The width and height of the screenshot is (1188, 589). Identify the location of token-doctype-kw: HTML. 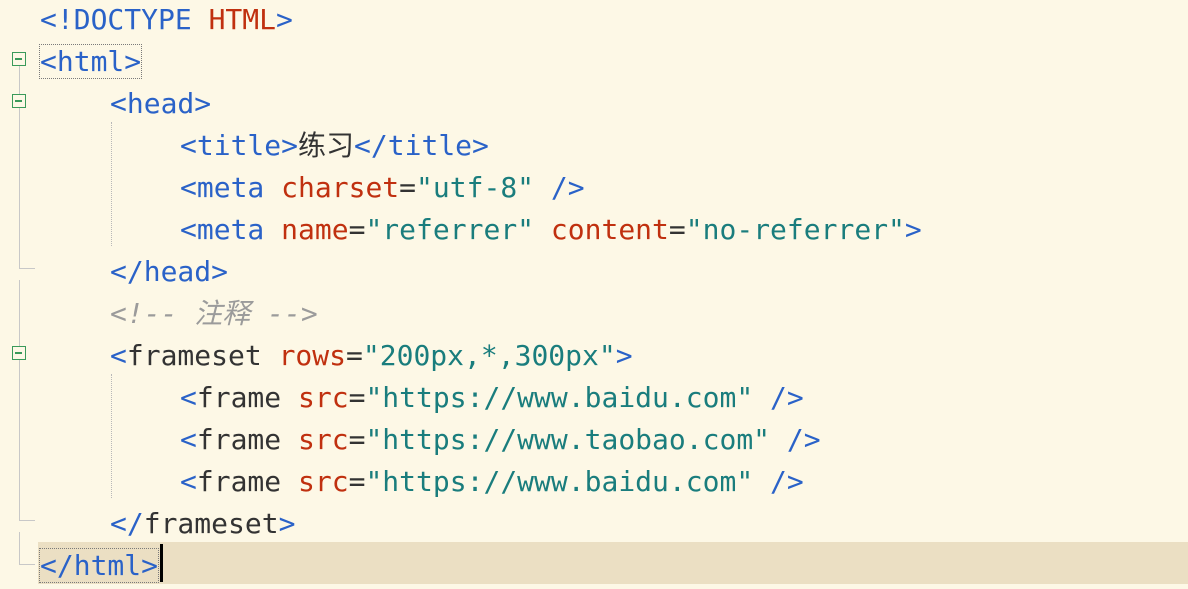
(242, 19).